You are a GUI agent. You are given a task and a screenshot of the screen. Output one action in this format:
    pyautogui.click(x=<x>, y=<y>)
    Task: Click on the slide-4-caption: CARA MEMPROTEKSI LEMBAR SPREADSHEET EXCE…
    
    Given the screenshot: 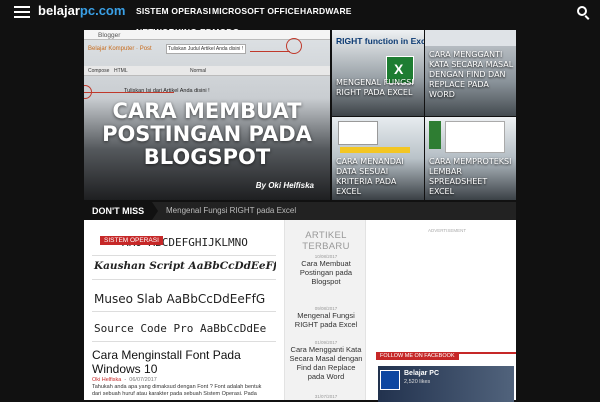 What is the action you would take?
    pyautogui.click(x=471, y=177)
    